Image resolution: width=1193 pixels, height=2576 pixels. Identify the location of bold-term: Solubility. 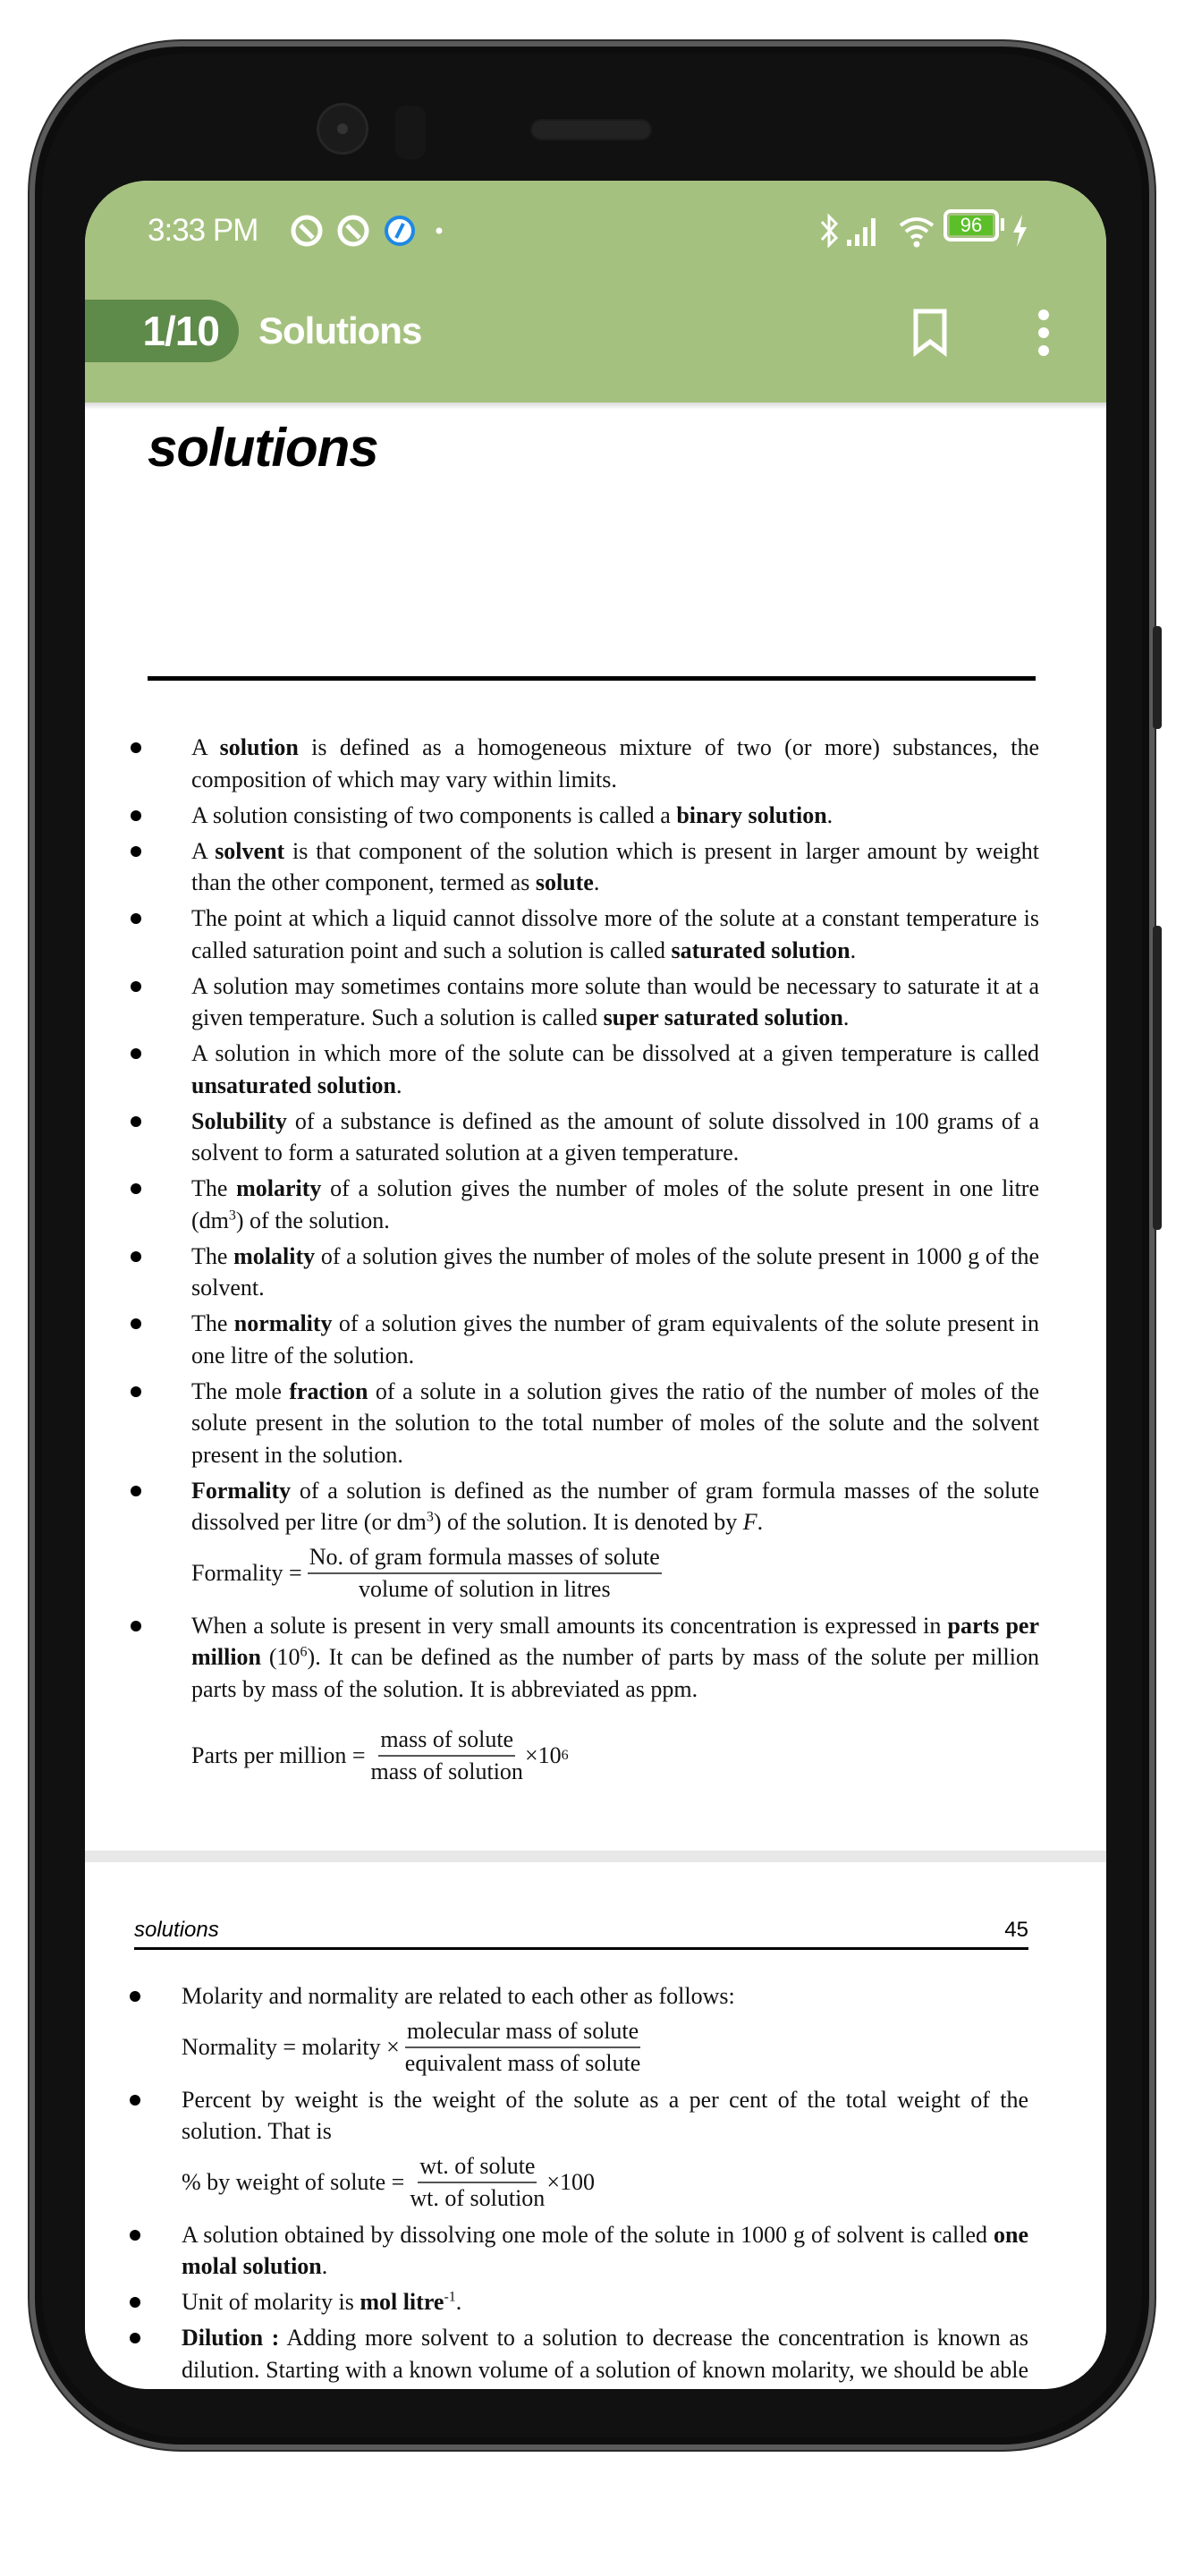
(239, 1120).